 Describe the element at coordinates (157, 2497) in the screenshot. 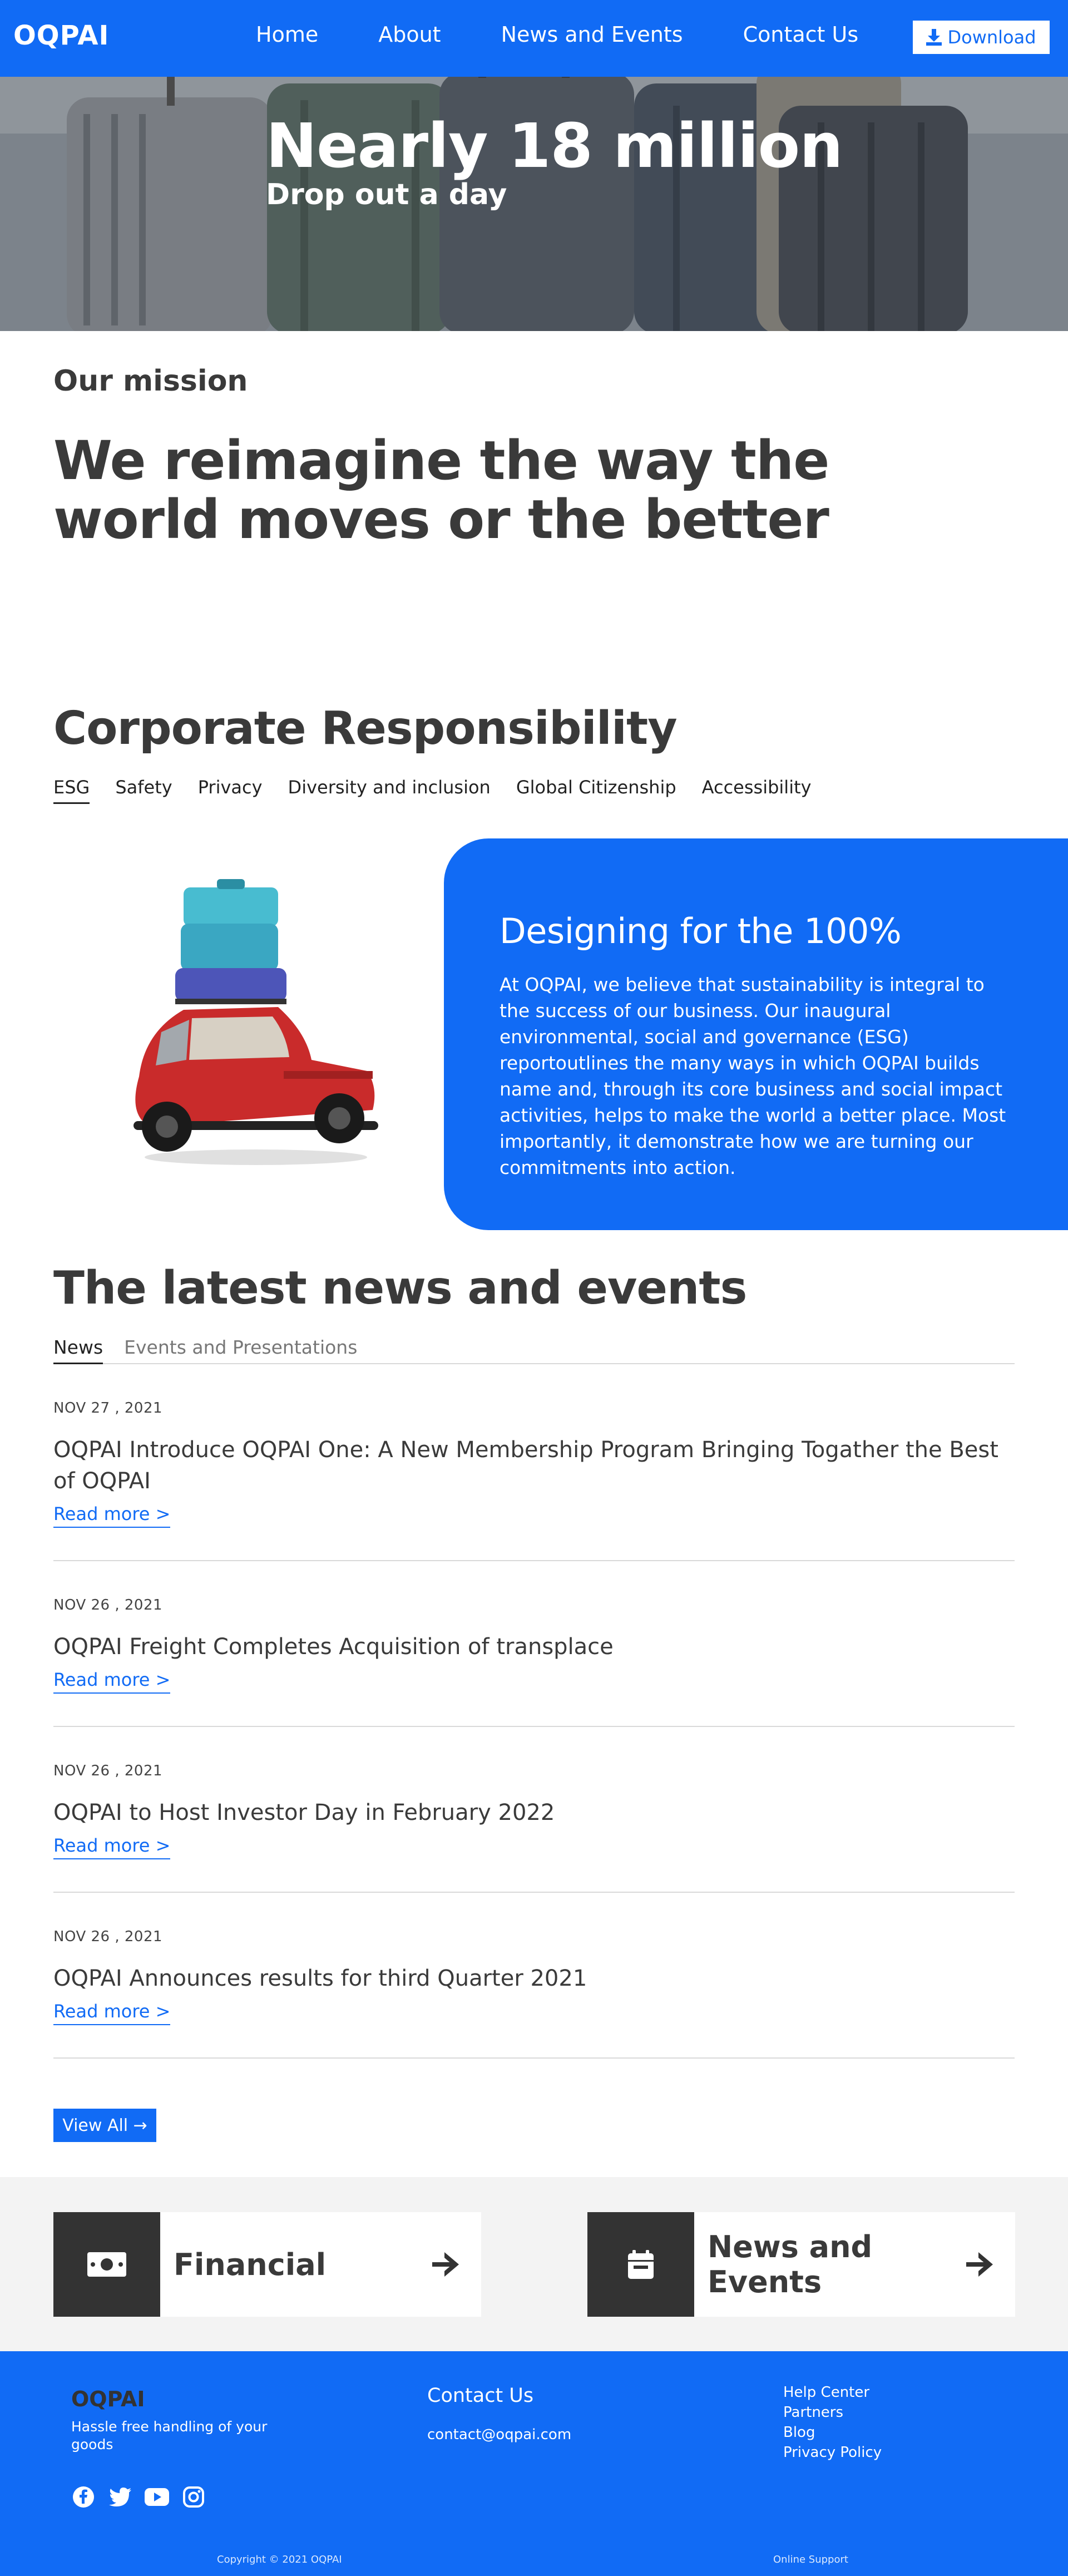

I see `youtube-icon` at that location.